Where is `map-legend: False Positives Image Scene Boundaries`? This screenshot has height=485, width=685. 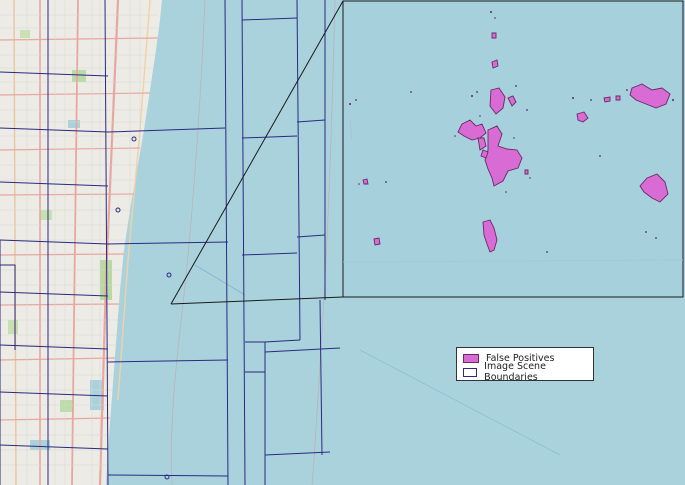
map-legend: False Positives Image Scene Boundaries is located at coordinates (525, 365).